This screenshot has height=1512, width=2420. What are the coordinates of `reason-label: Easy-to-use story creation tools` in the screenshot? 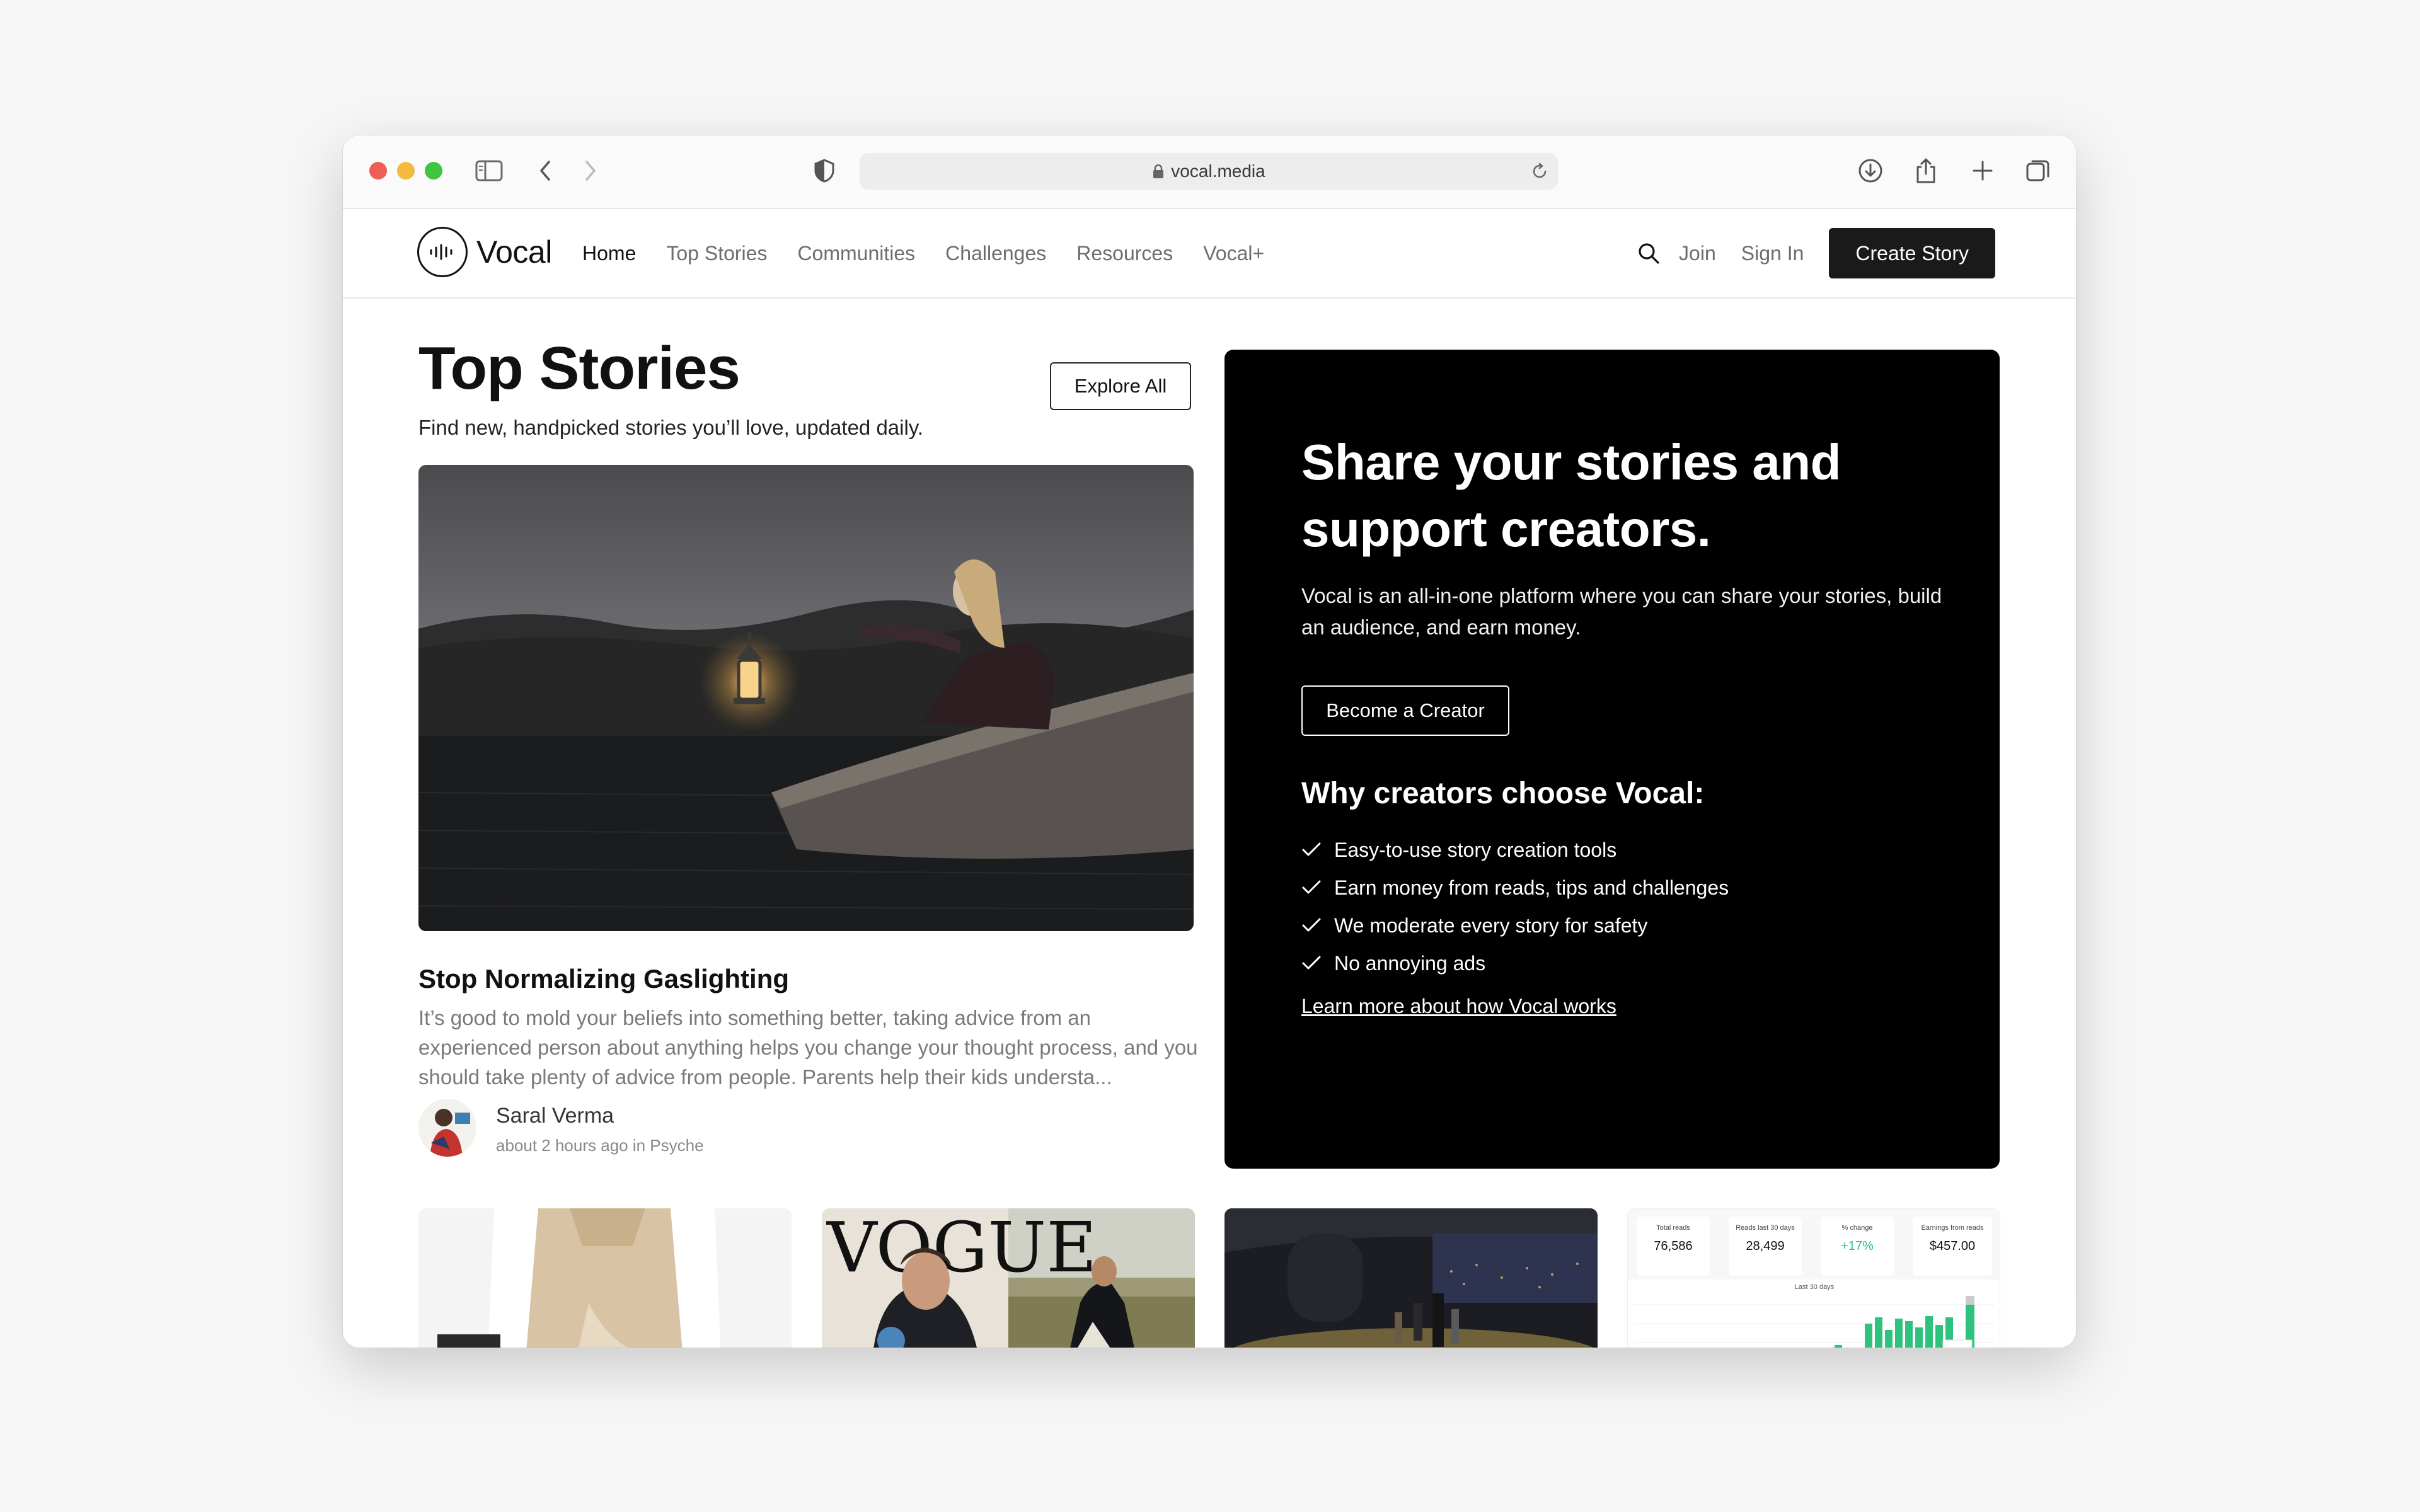 It's located at (1476, 849).